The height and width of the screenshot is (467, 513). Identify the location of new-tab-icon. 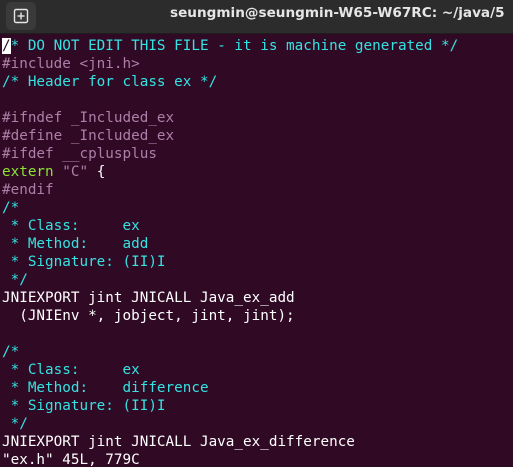
(21, 16).